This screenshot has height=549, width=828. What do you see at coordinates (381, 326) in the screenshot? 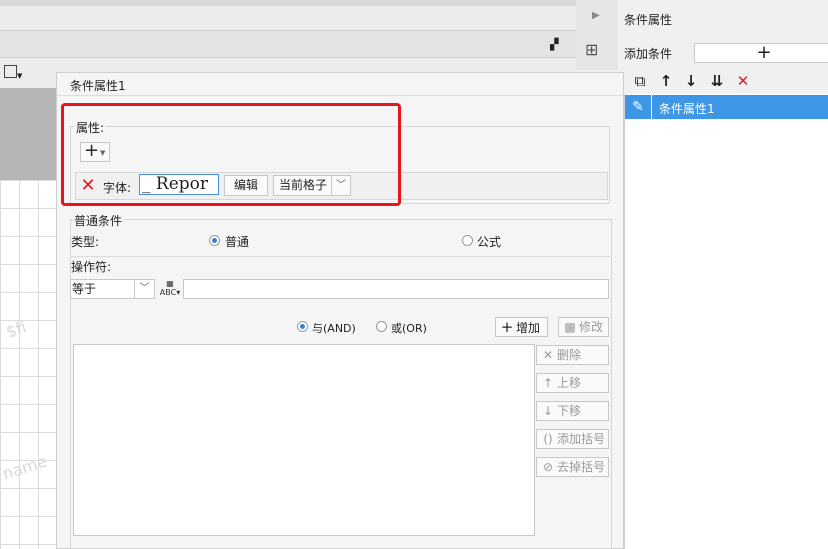
I see `logic-or-radio` at bounding box center [381, 326].